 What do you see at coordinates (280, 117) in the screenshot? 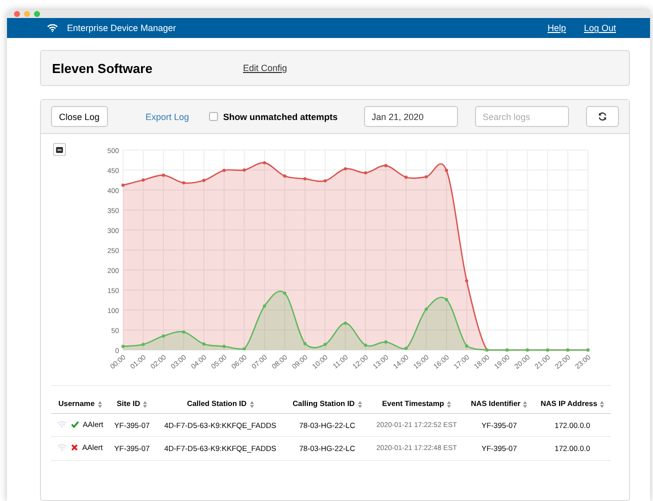
I see `checkbox-label: Show unmatched attempts` at bounding box center [280, 117].